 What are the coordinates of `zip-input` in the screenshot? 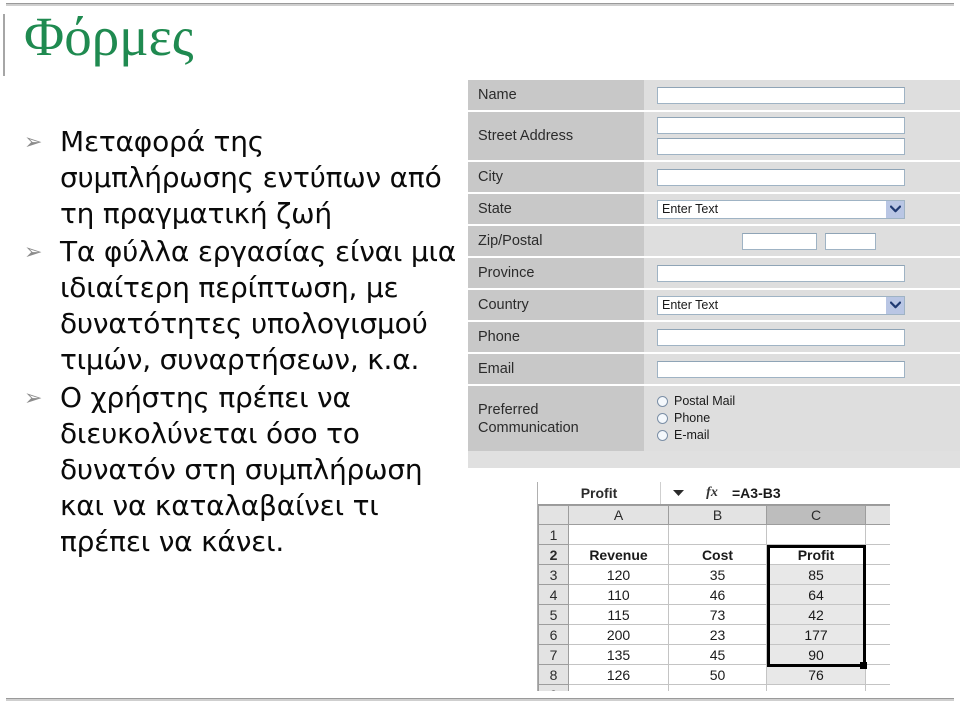 It's located at (779, 241).